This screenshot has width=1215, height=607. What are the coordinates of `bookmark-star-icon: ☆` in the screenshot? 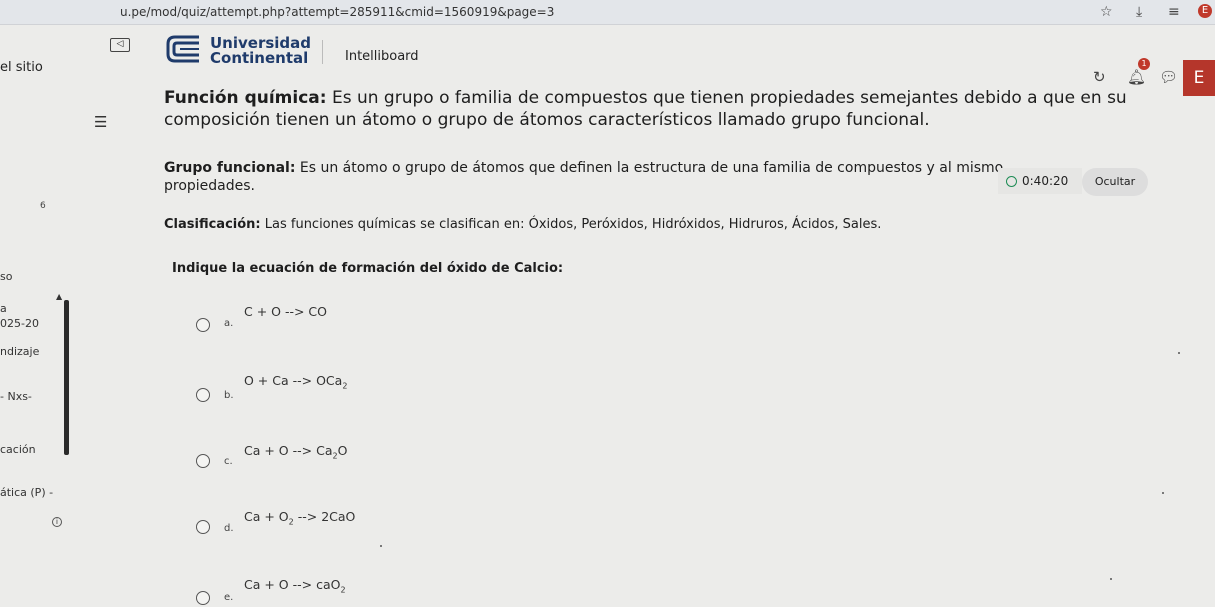 It's located at (1106, 12).